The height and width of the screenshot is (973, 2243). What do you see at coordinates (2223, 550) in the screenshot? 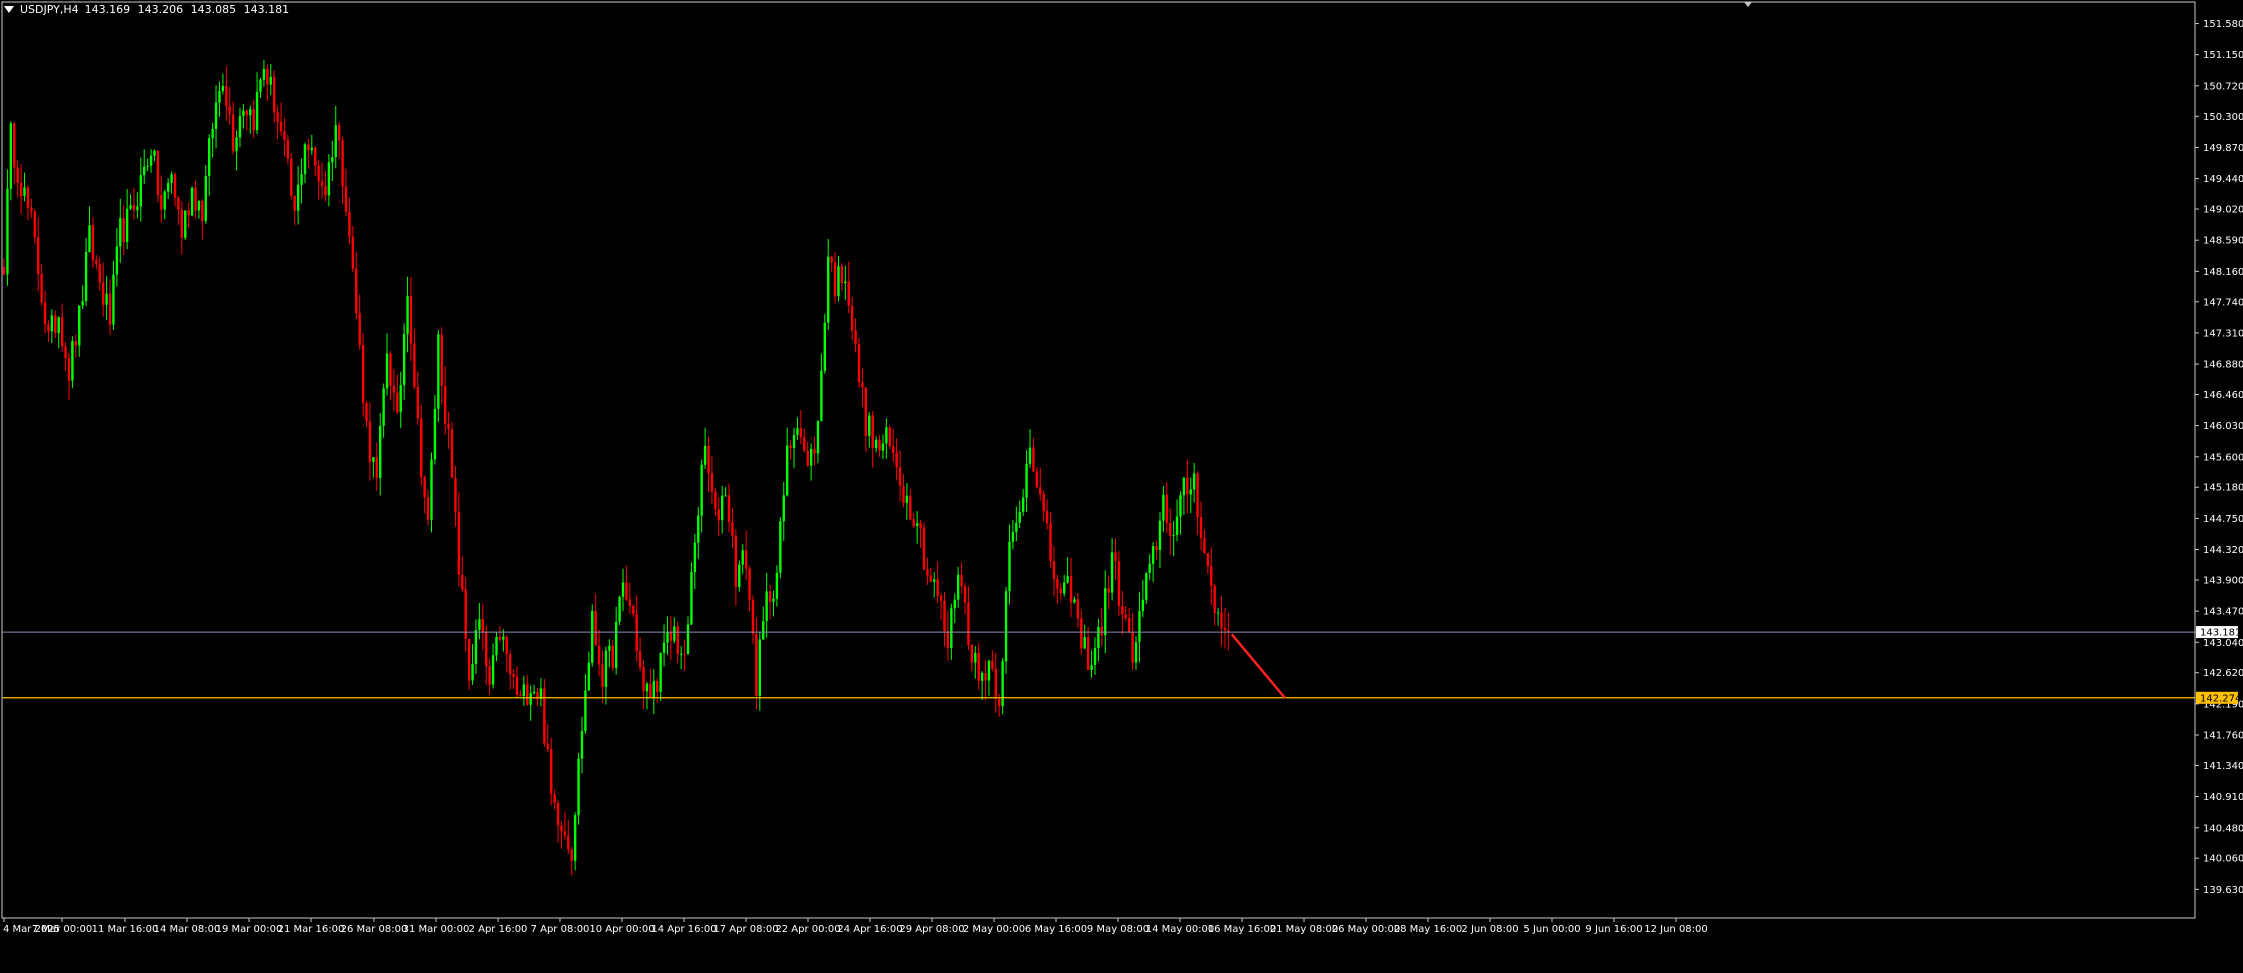
I see `y-tick-label: 144.320` at bounding box center [2223, 550].